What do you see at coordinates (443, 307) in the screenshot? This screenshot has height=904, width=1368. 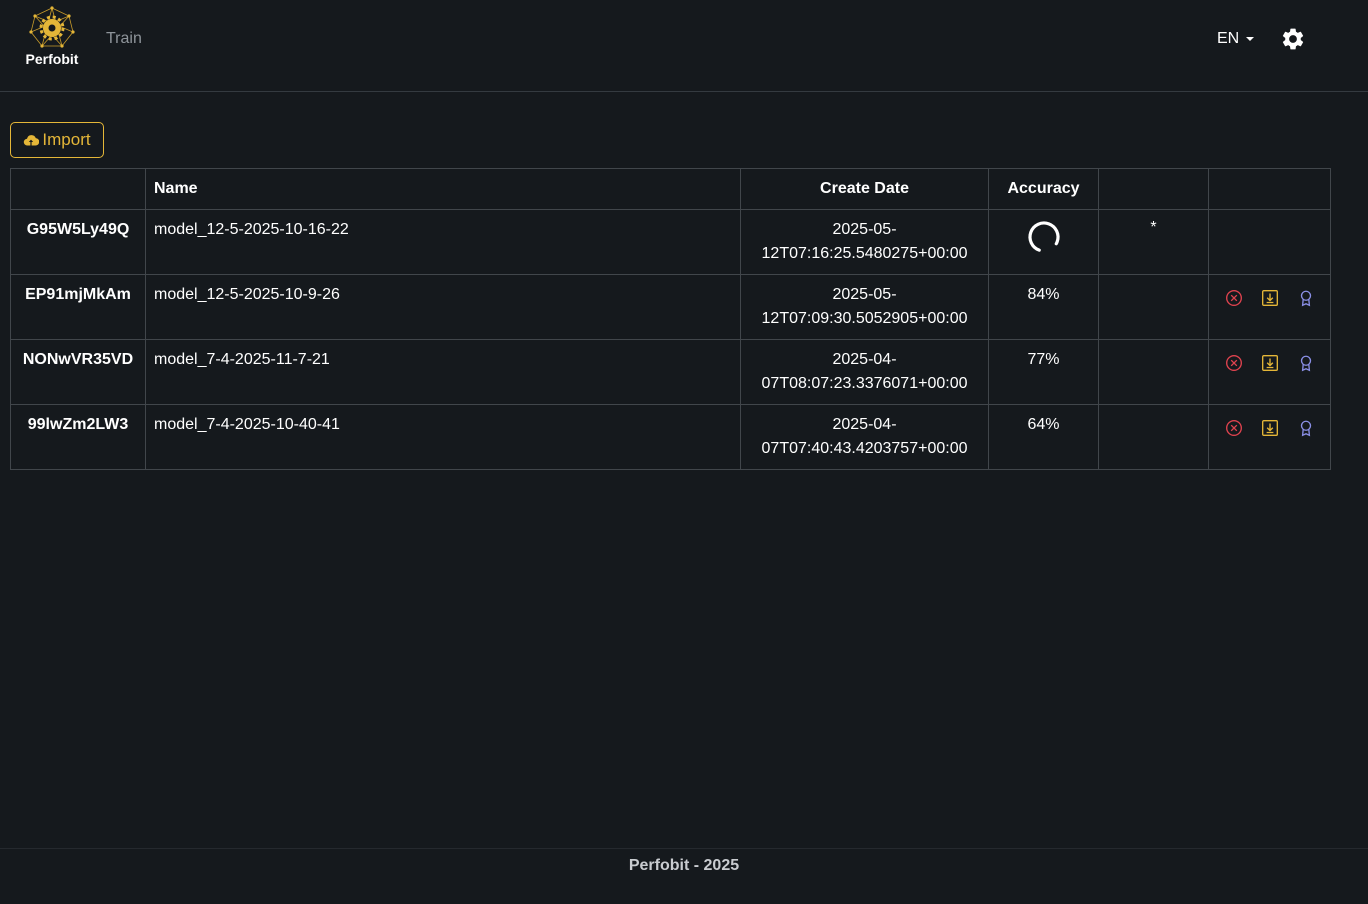 I see `model-name: model_12-5-2025-10-9-26` at bounding box center [443, 307].